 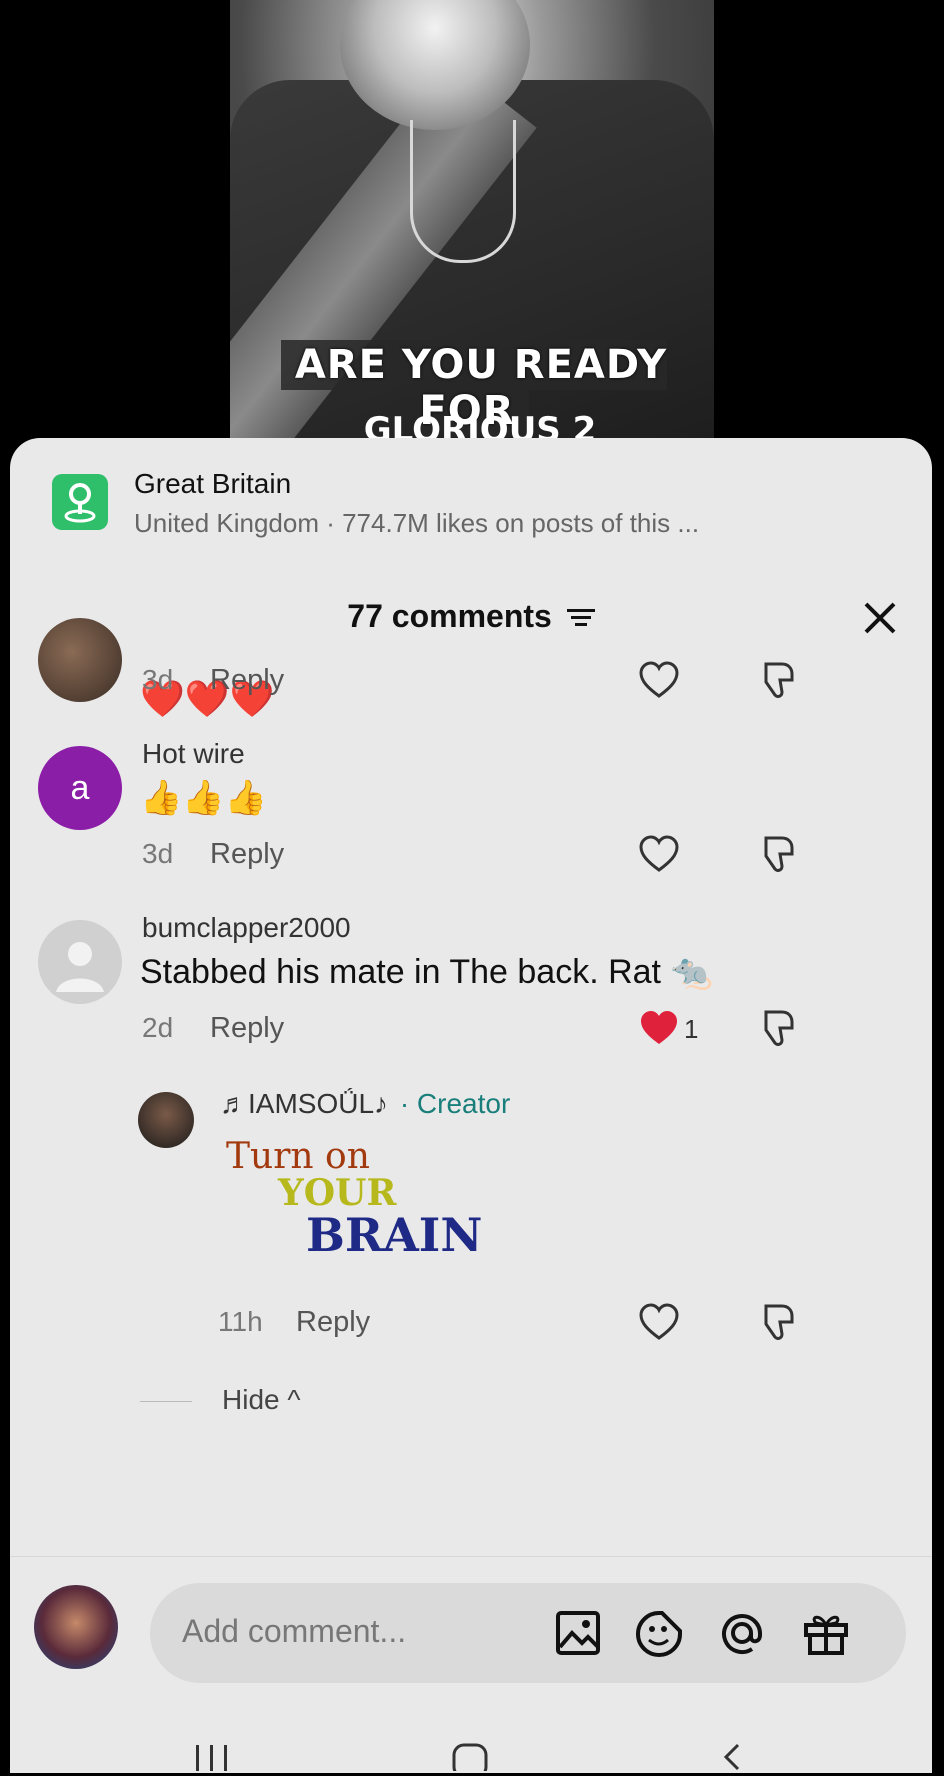 I want to click on creator-username: ♬IAMSOǗL♪, so click(x=304, y=1103).